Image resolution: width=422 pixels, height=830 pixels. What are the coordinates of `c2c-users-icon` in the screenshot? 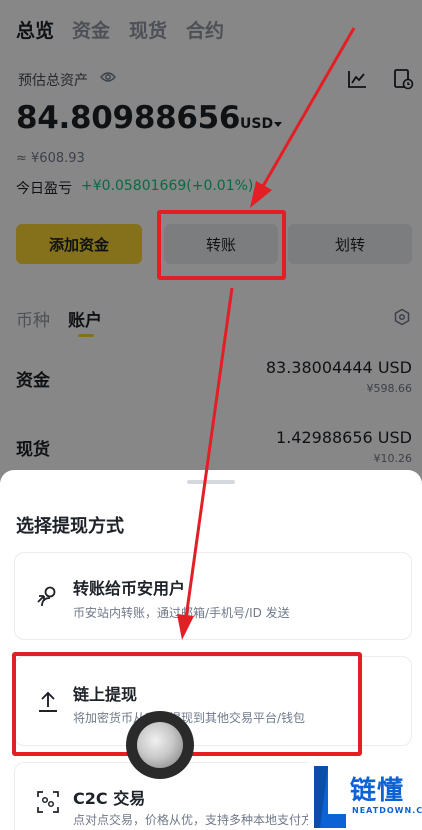 It's located at (48, 802).